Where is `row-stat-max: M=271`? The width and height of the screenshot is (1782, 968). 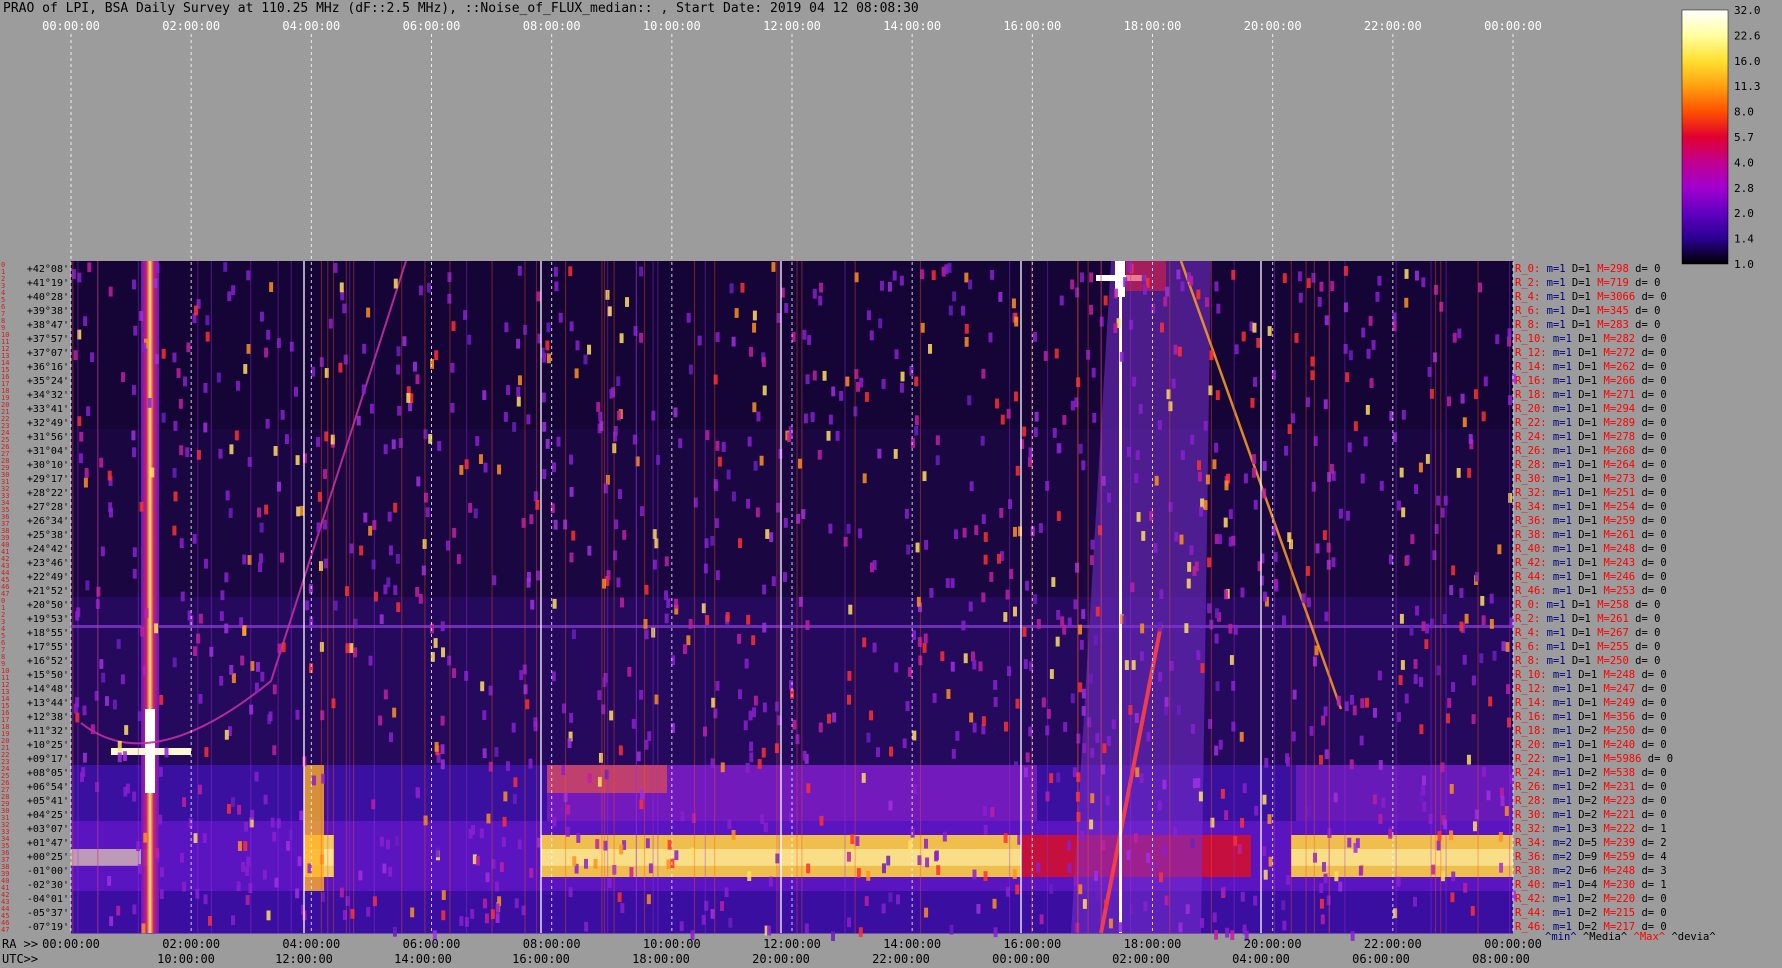 row-stat-max: M=271 is located at coordinates (1616, 395).